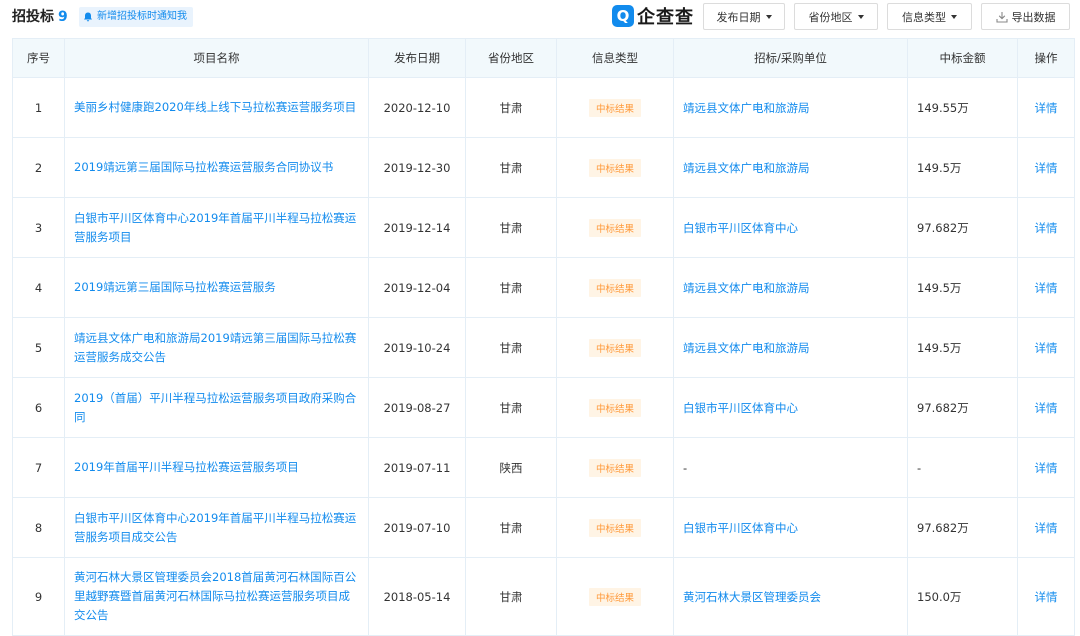  I want to click on filter-label: 省份地区, so click(830, 17).